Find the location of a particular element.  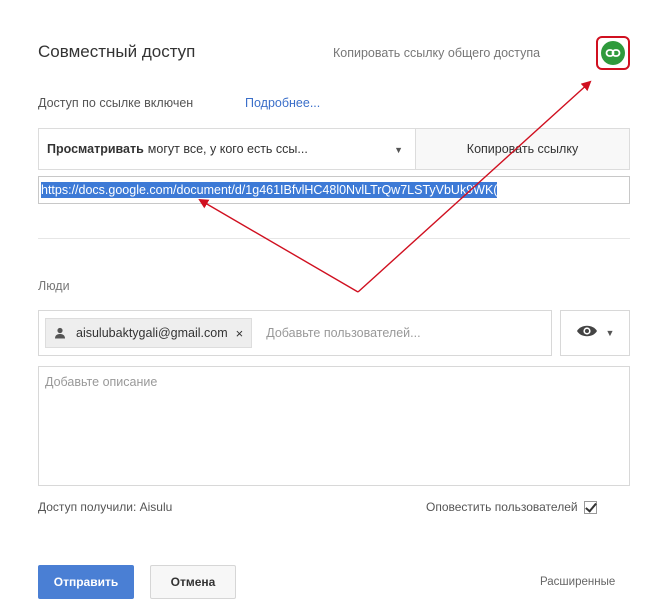

advanced-link: Расширенные is located at coordinates (577, 582).